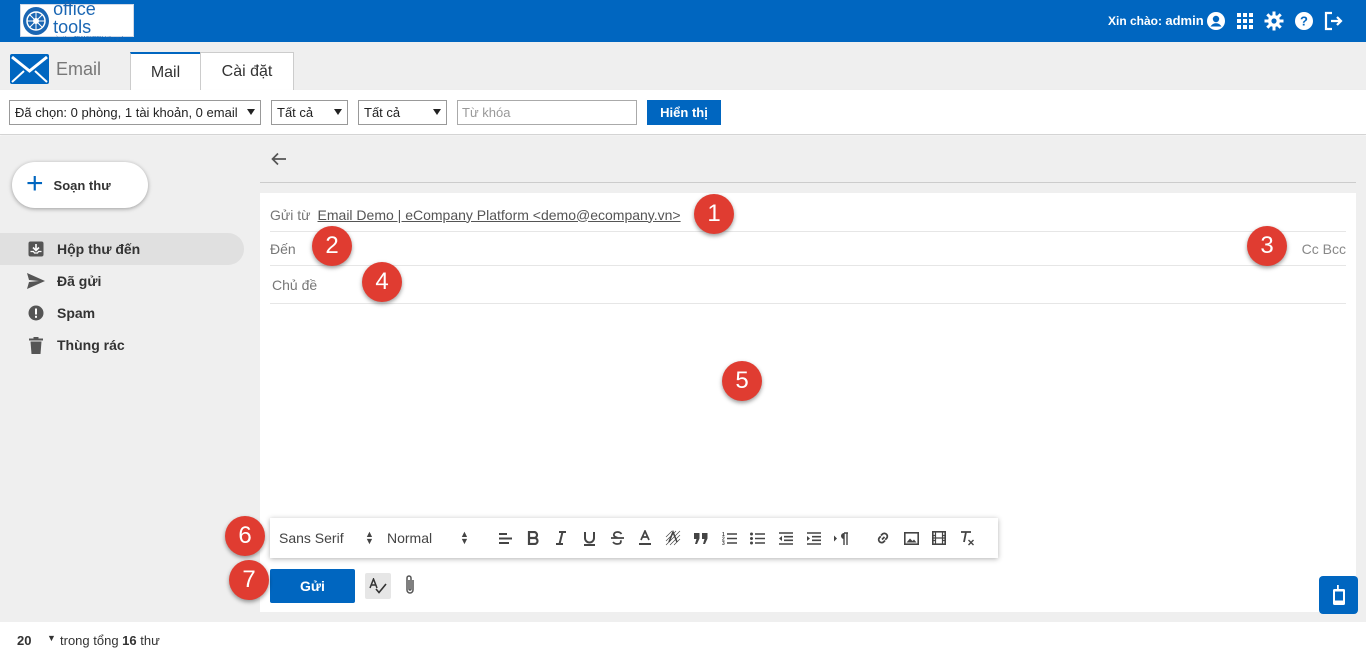 The image size is (1366, 657). Describe the element at coordinates (939, 538) in the screenshot. I see `video-icon` at that location.